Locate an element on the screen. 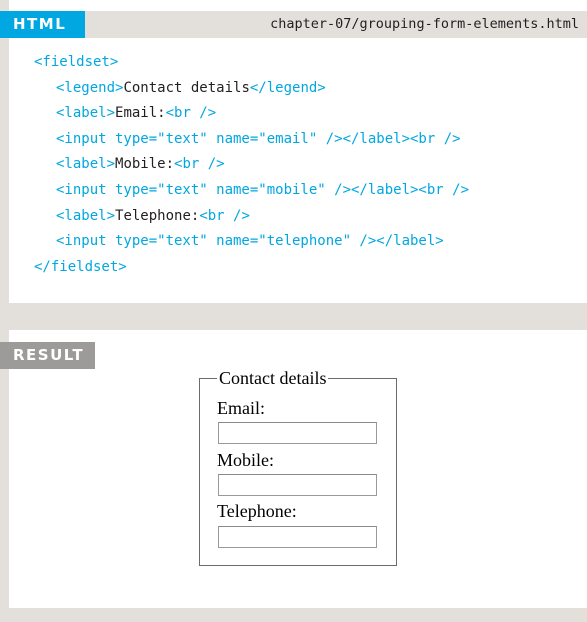 The image size is (587, 622). mobile-label: Mobile: is located at coordinates (245, 460).